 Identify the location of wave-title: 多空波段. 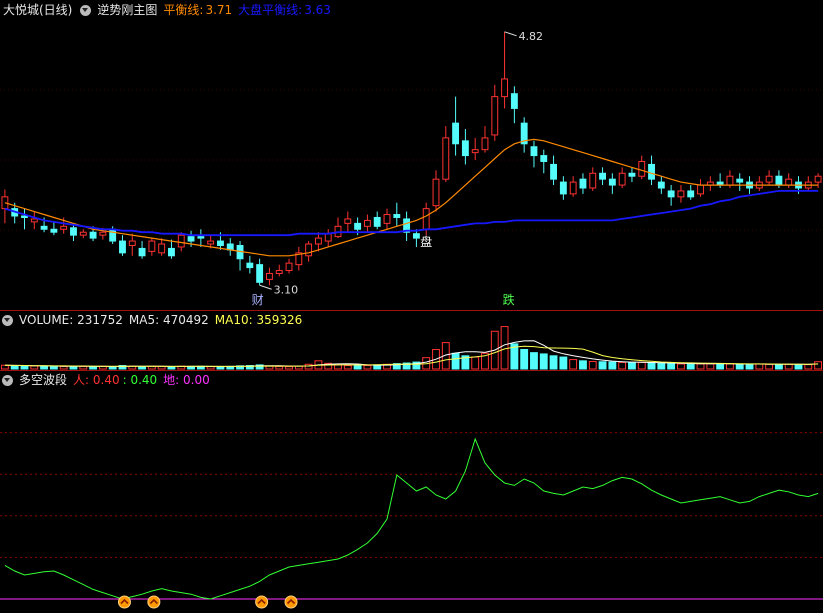
(43, 380).